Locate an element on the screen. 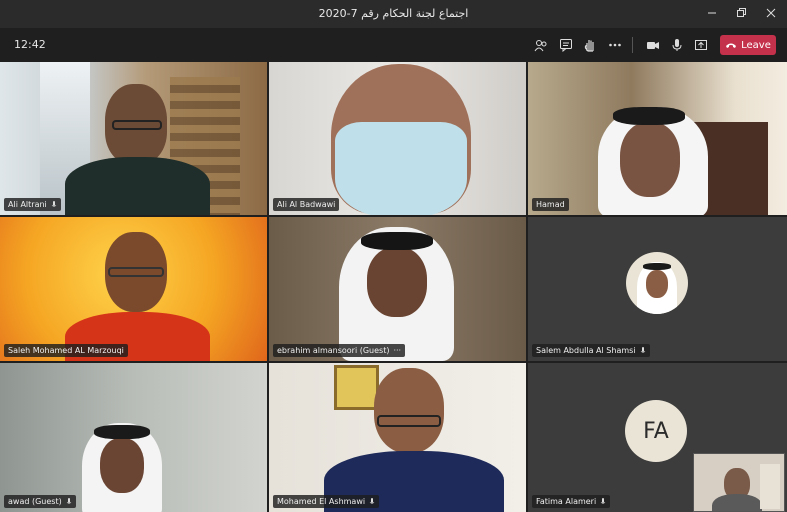 The width and height of the screenshot is (787, 512). chat-button is located at coordinates (566, 45).